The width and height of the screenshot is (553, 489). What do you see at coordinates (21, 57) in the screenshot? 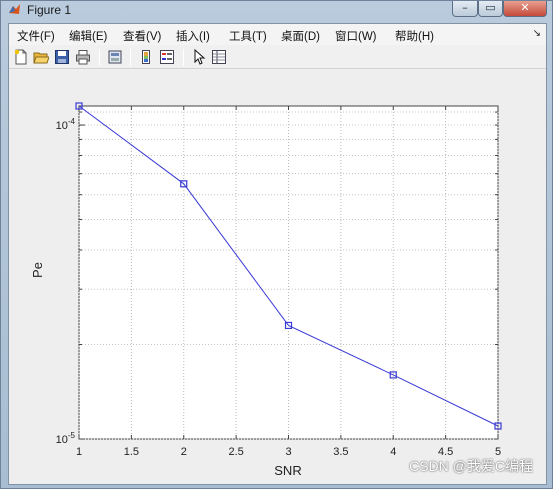
I see `new-figure-icon` at bounding box center [21, 57].